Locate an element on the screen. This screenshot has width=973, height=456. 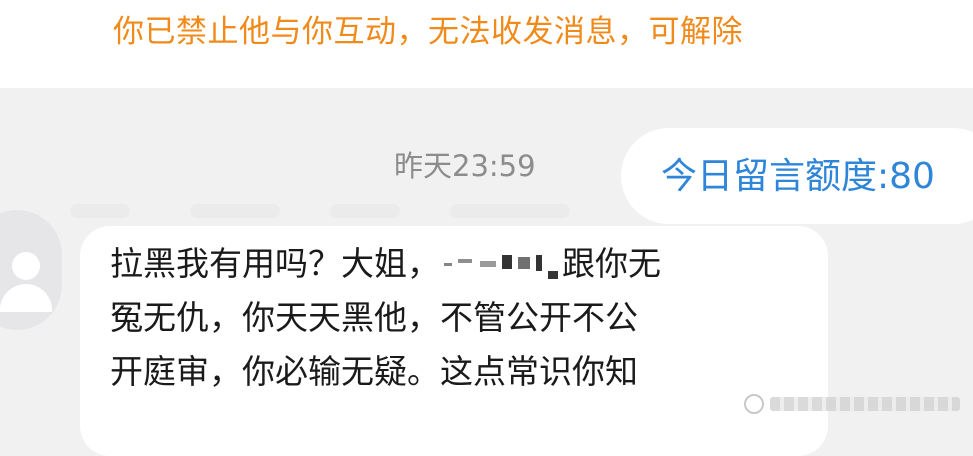
message-quota-text: 今日留言额度:80 is located at coordinates (798, 176).